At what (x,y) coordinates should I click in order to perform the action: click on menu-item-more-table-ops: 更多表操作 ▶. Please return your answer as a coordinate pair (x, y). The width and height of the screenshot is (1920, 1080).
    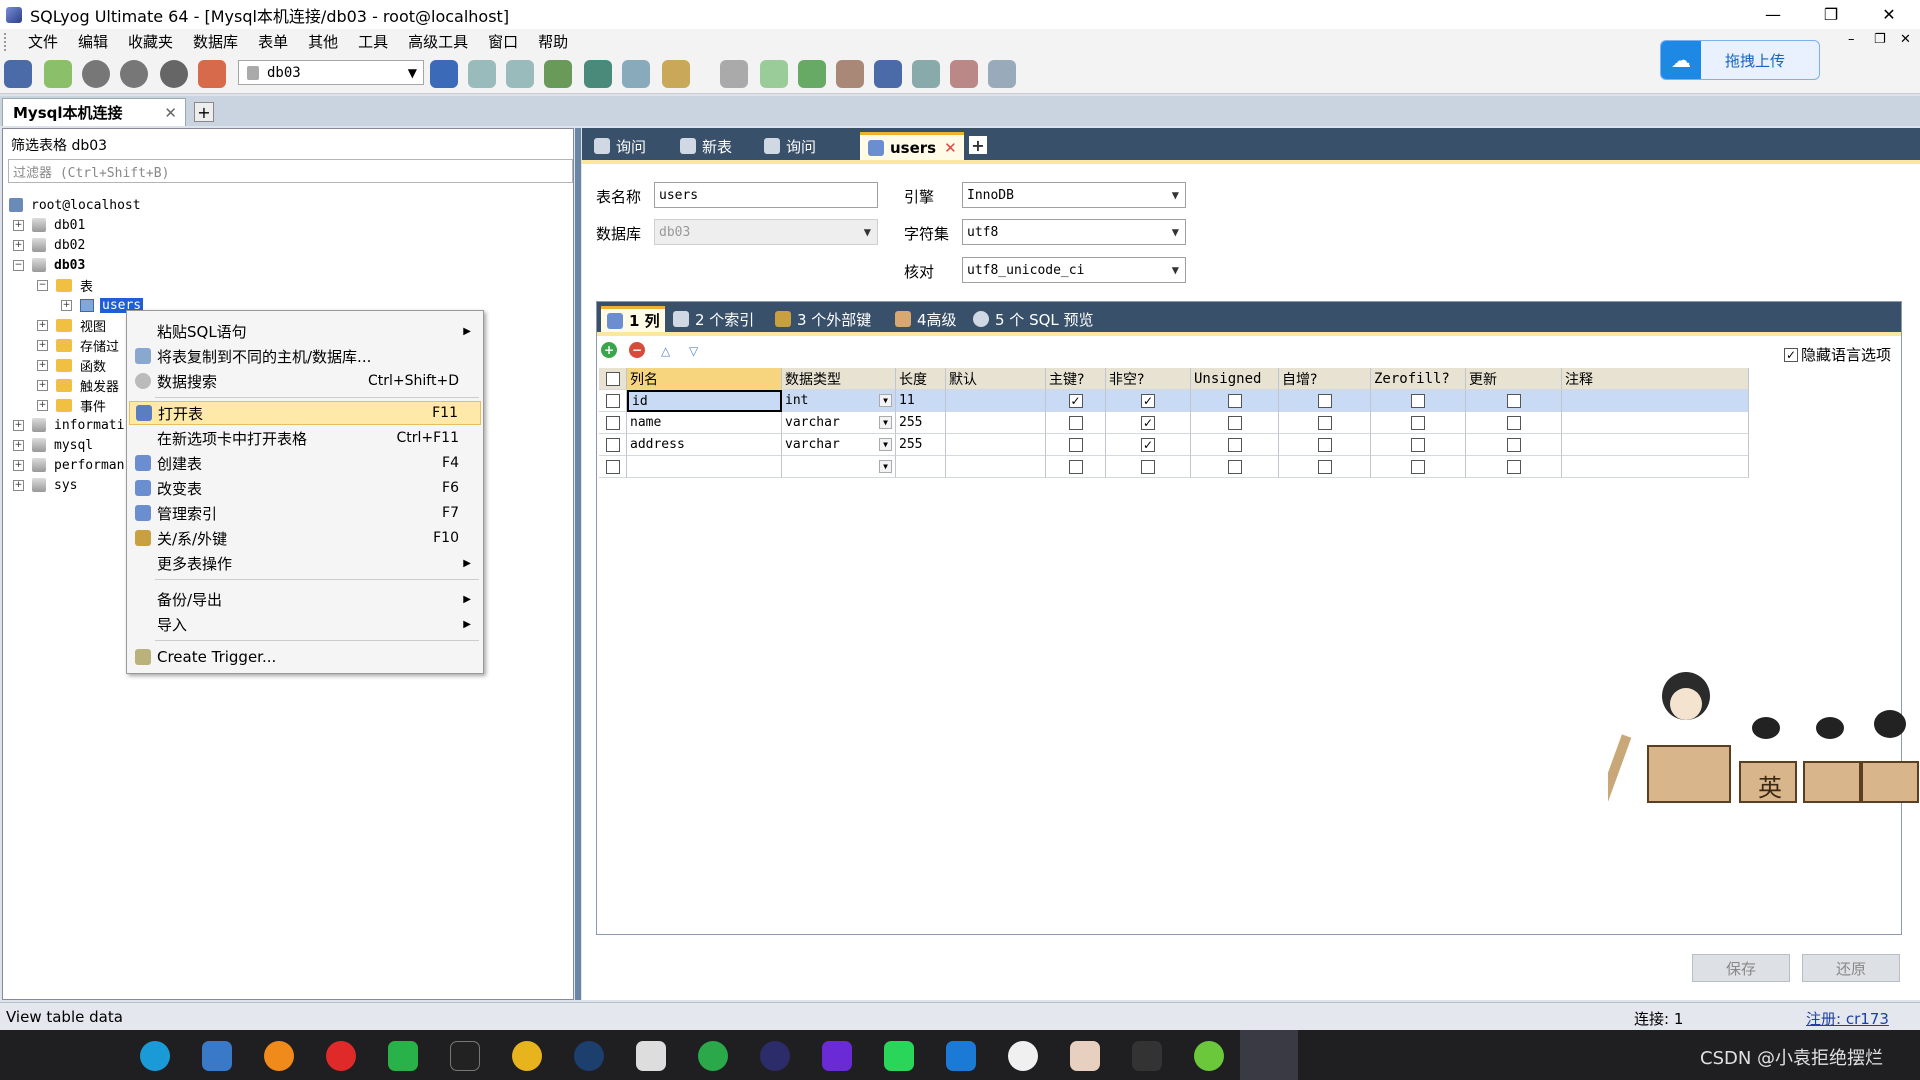
    Looking at the image, I should click on (305, 563).